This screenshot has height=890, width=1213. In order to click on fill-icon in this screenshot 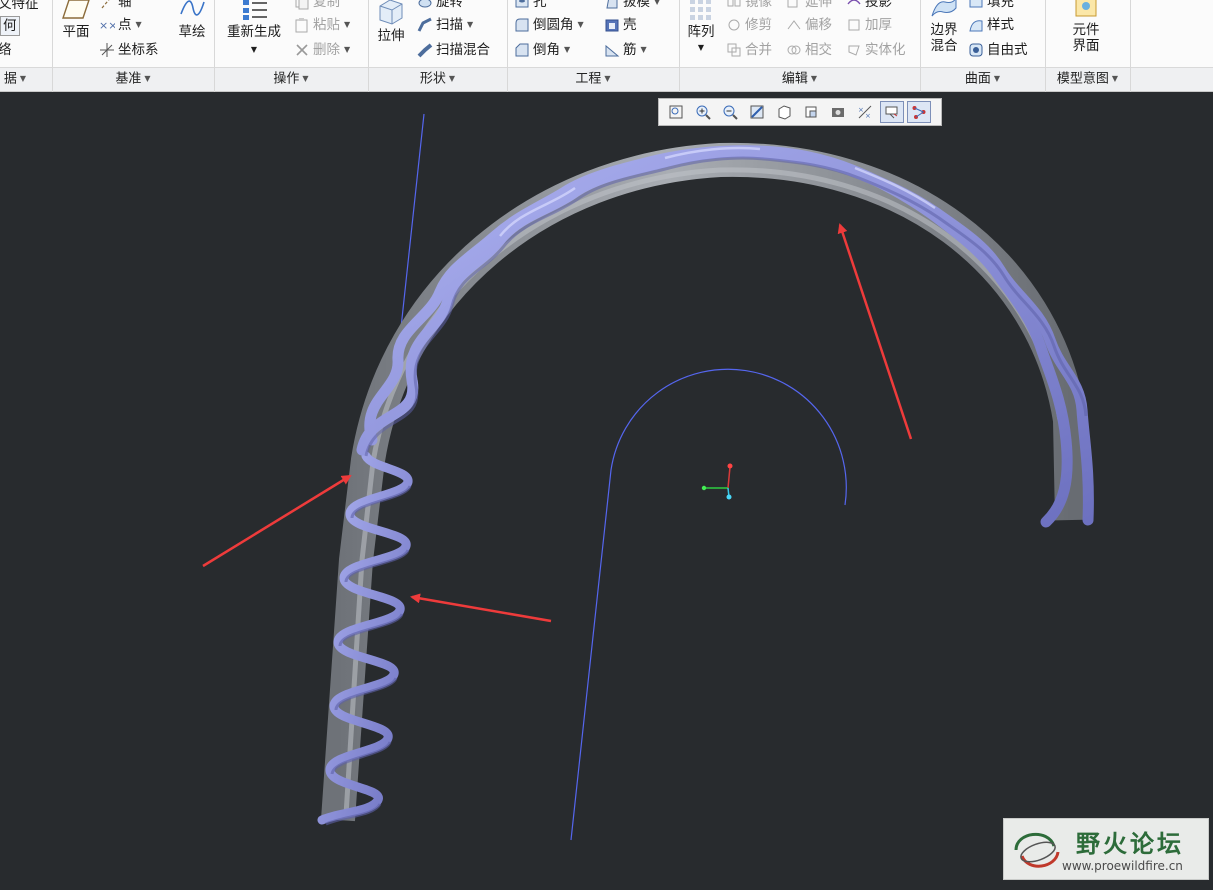, I will do `click(976, 5)`.